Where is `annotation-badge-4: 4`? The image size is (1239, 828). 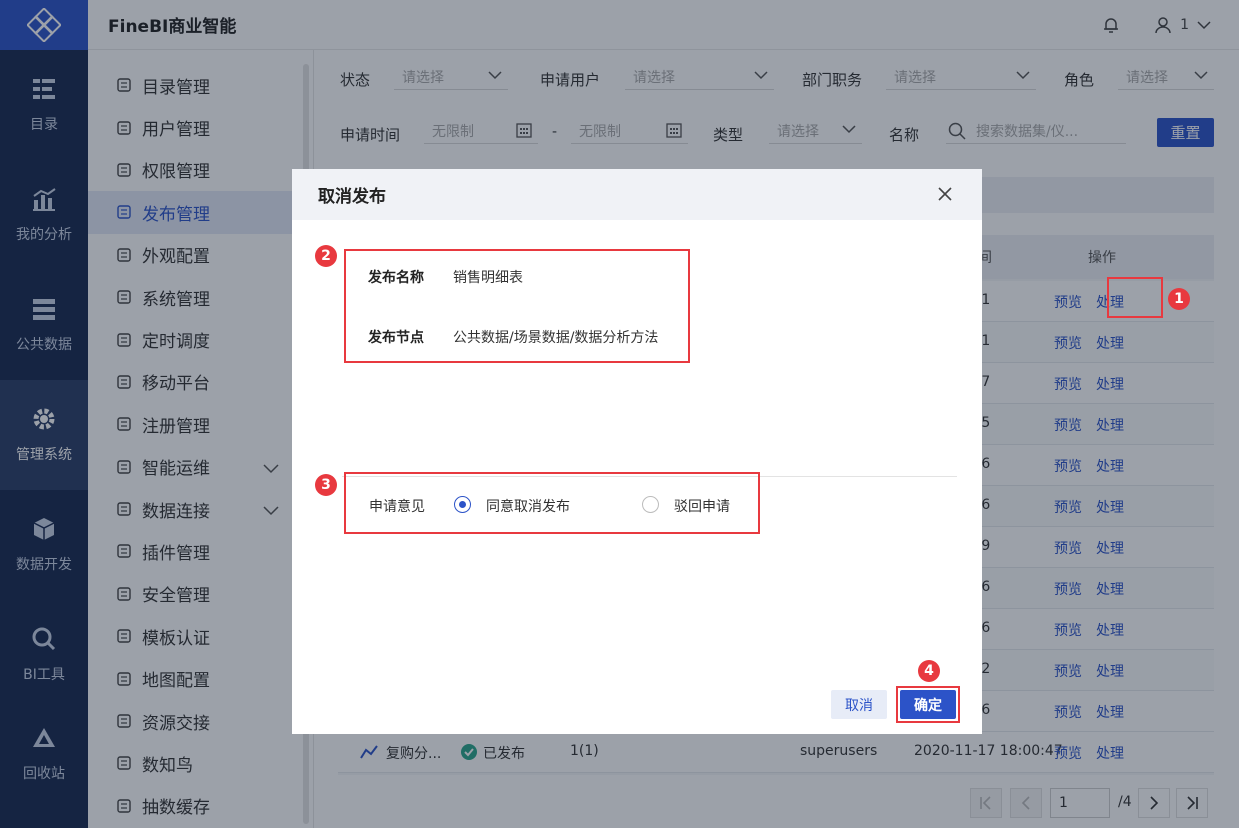
annotation-badge-4: 4 is located at coordinates (929, 671).